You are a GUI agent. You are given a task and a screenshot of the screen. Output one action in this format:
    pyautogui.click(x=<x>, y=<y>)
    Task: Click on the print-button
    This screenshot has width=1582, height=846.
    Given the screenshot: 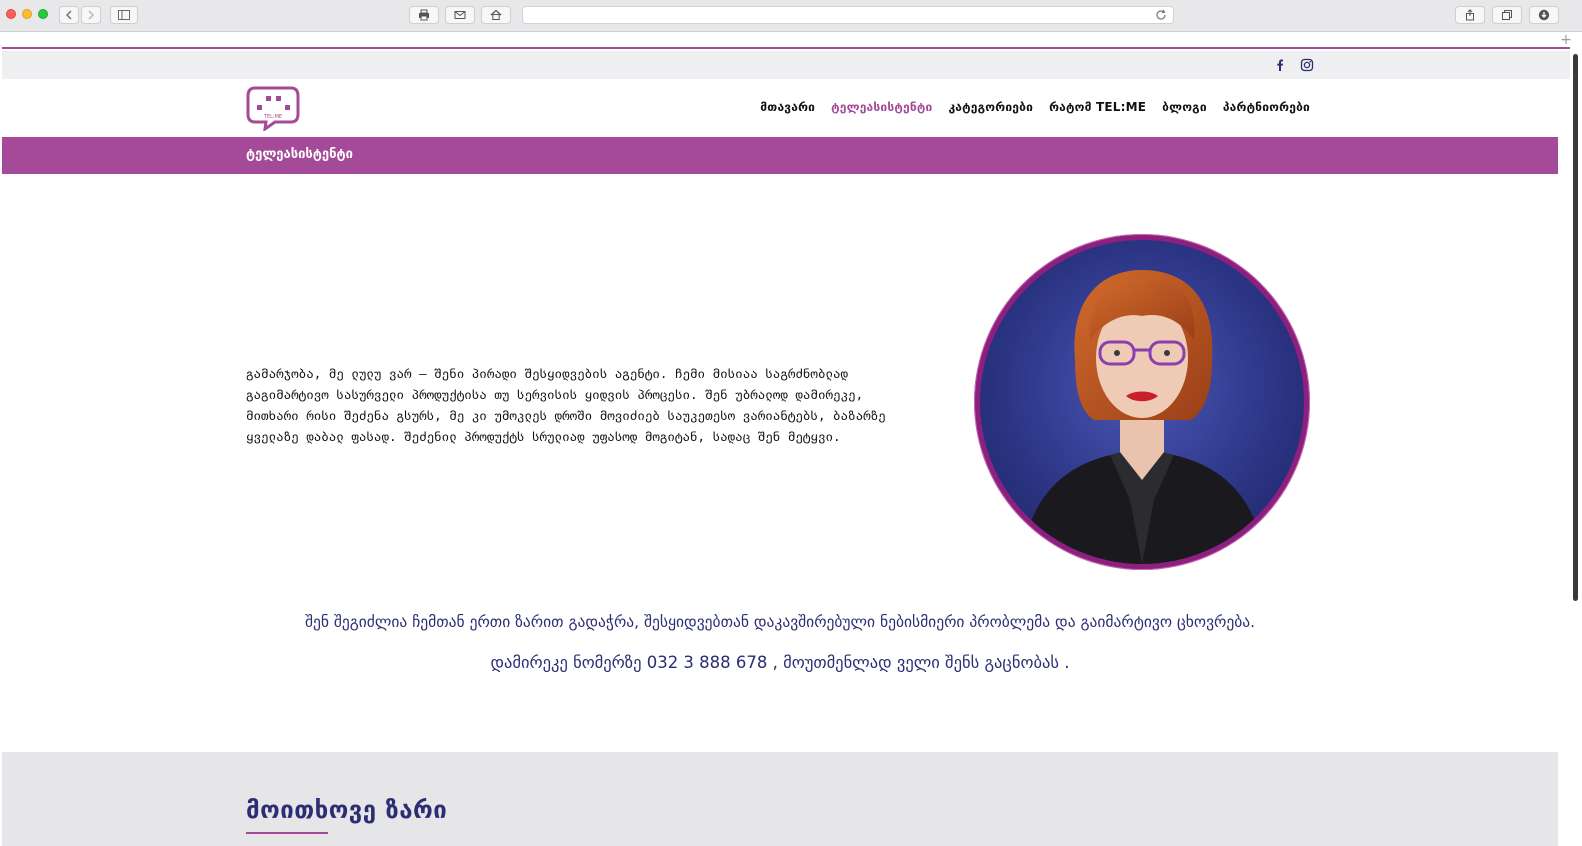 What is the action you would take?
    pyautogui.click(x=424, y=15)
    